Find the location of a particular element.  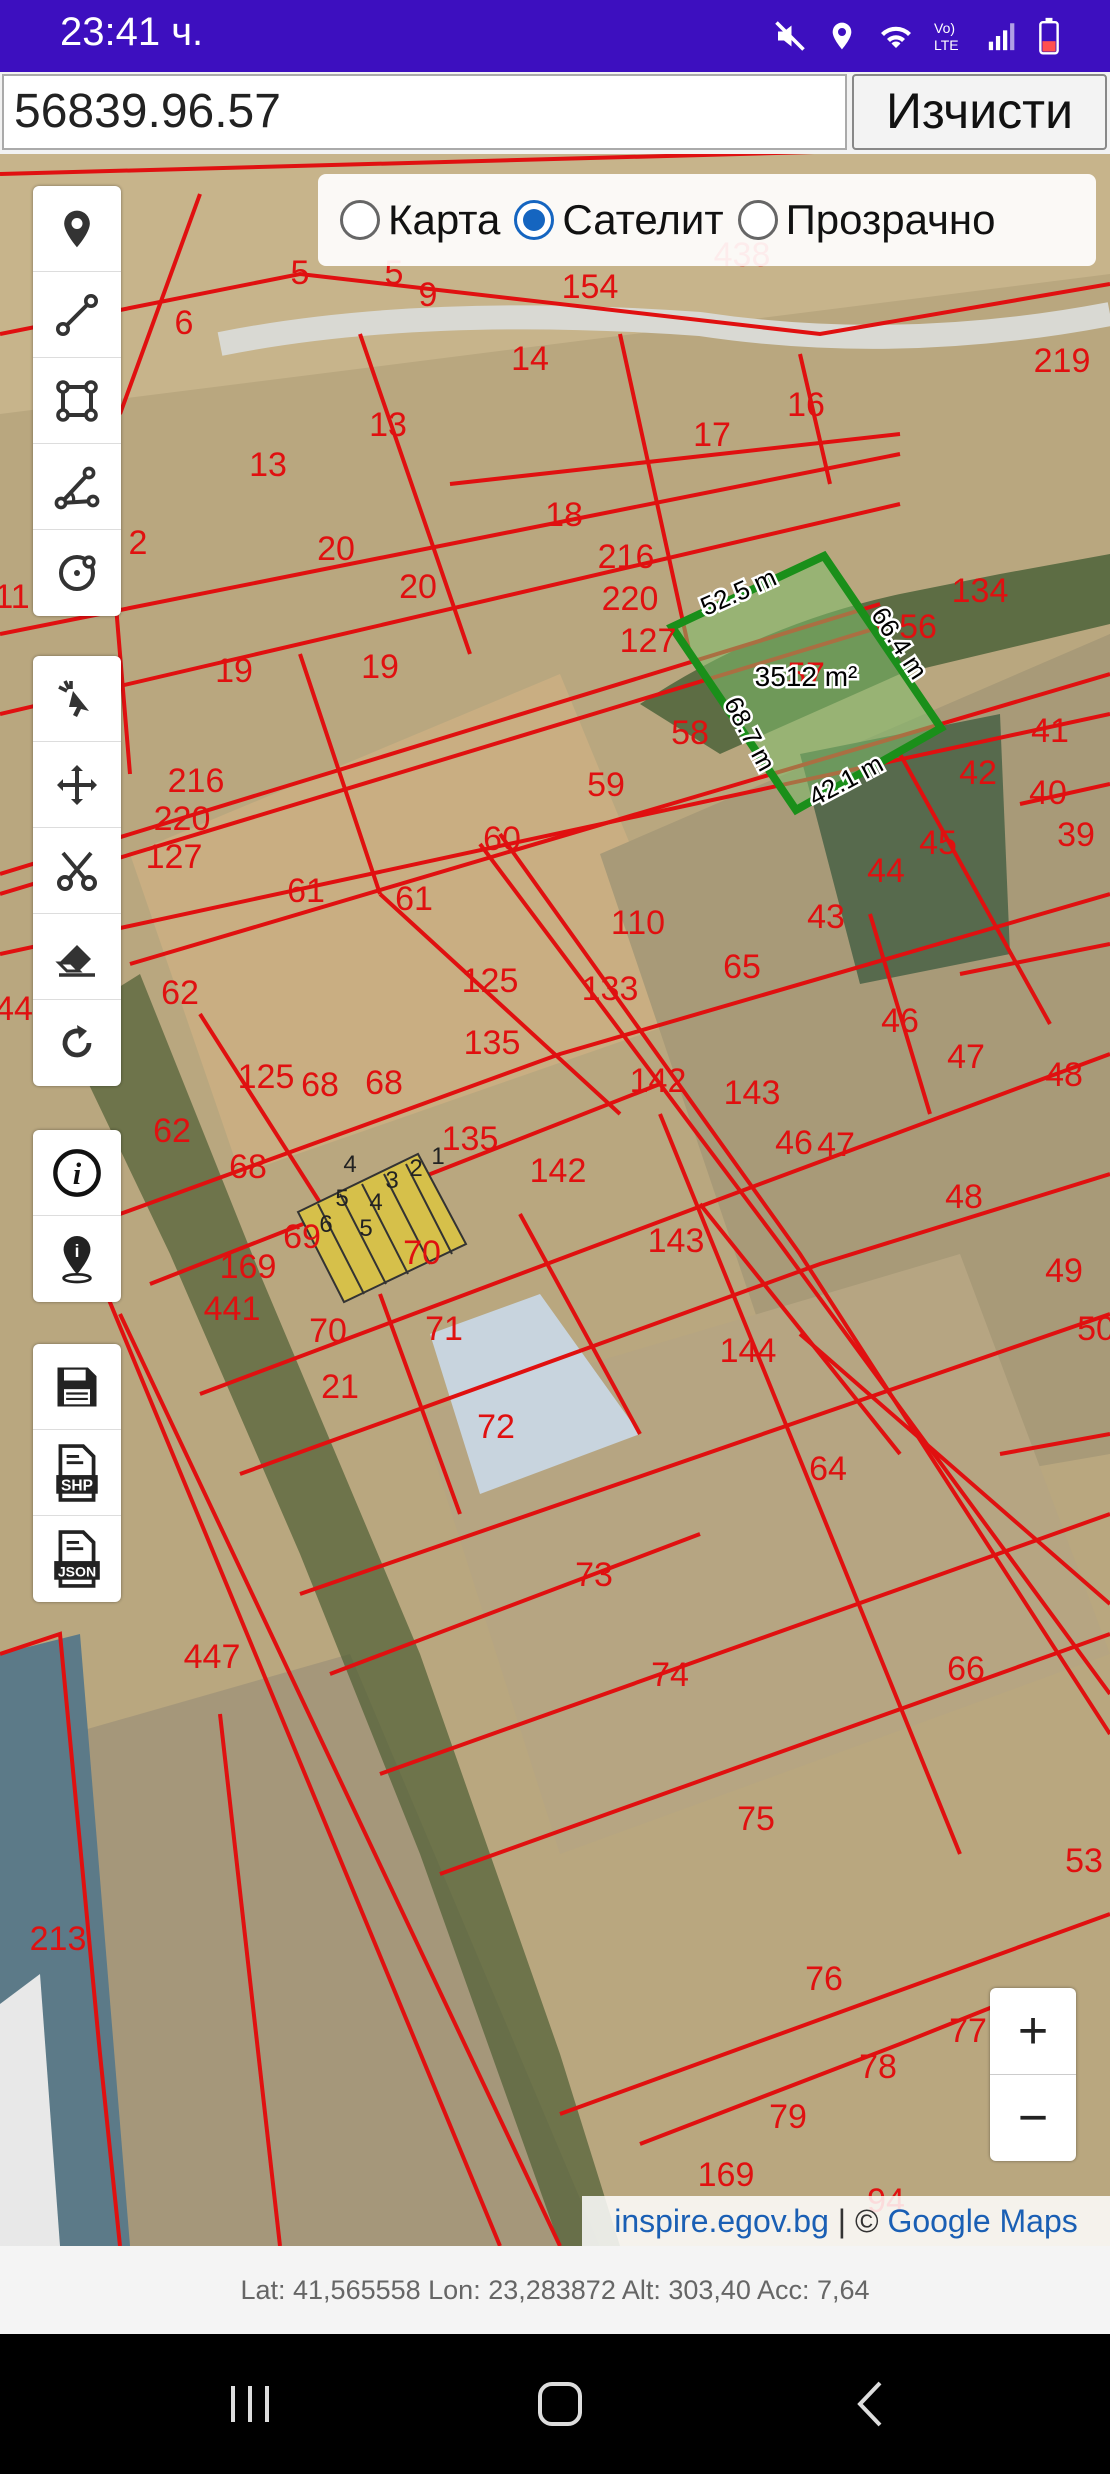

info-toolbar: i i is located at coordinates (77, 1216).